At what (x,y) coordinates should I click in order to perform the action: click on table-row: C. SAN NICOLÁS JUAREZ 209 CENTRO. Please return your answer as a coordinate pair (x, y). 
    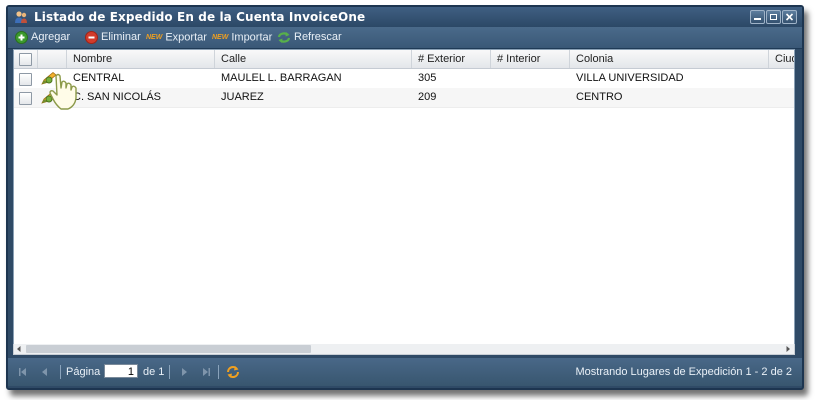
    Looking at the image, I should click on (404, 98).